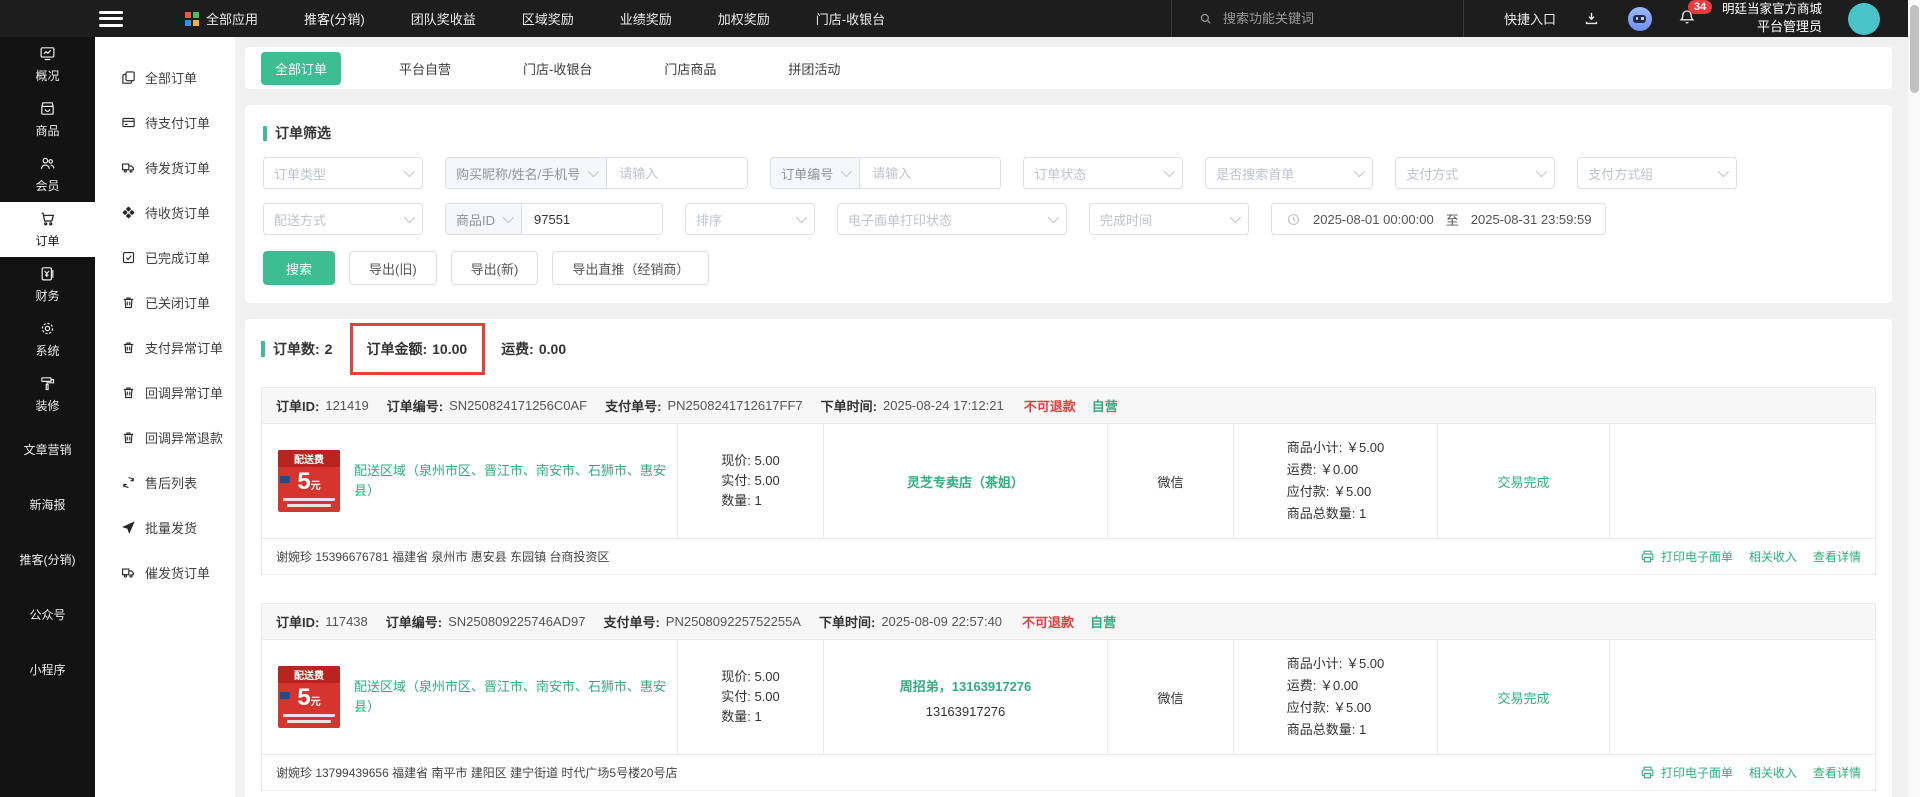 The width and height of the screenshot is (1920, 797). Describe the element at coordinates (299, 268) in the screenshot. I see `search-button: 搜索` at that location.